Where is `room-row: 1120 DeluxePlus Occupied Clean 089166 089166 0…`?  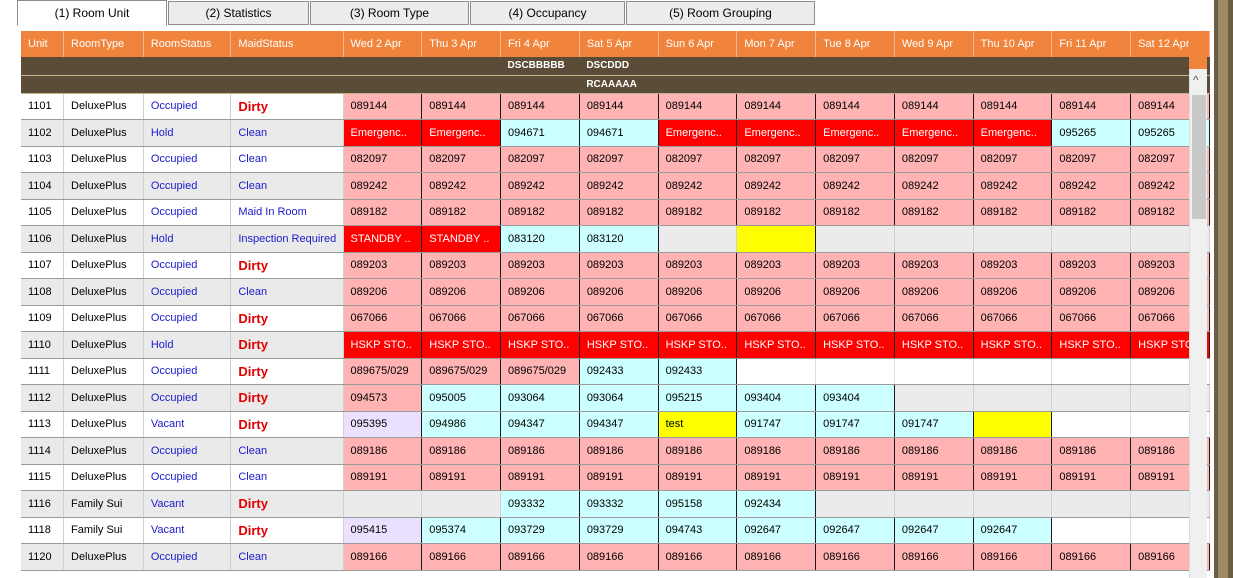
room-row: 1120 DeluxePlus Occupied Clean 089166 089166 0… is located at coordinates (615, 557).